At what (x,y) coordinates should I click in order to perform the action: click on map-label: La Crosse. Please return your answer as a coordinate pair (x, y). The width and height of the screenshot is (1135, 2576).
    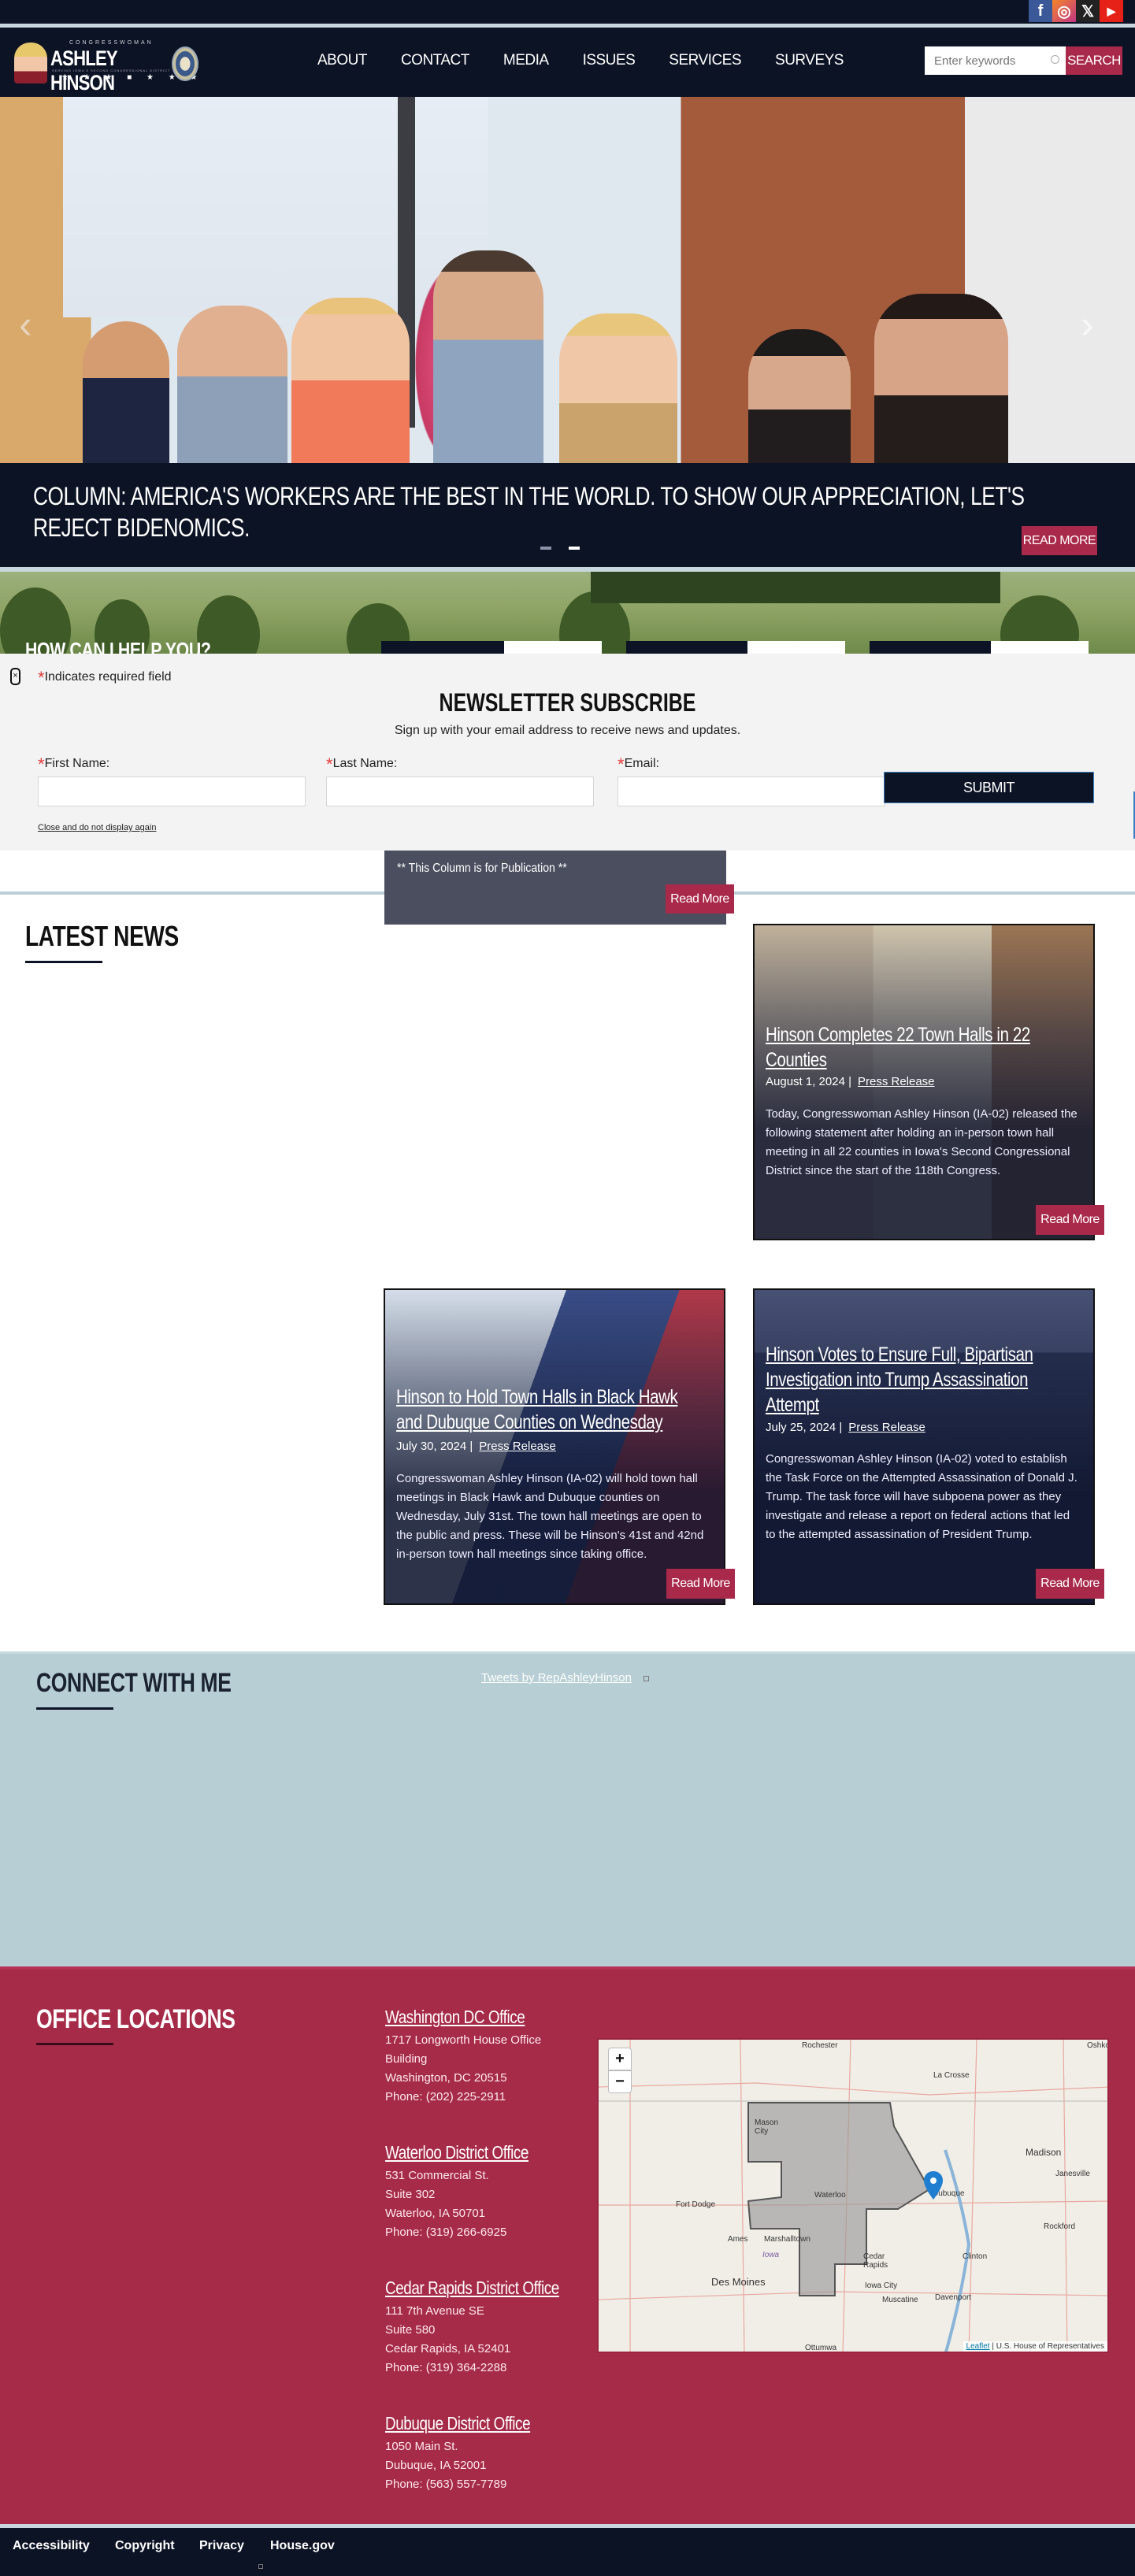
    Looking at the image, I should click on (951, 2075).